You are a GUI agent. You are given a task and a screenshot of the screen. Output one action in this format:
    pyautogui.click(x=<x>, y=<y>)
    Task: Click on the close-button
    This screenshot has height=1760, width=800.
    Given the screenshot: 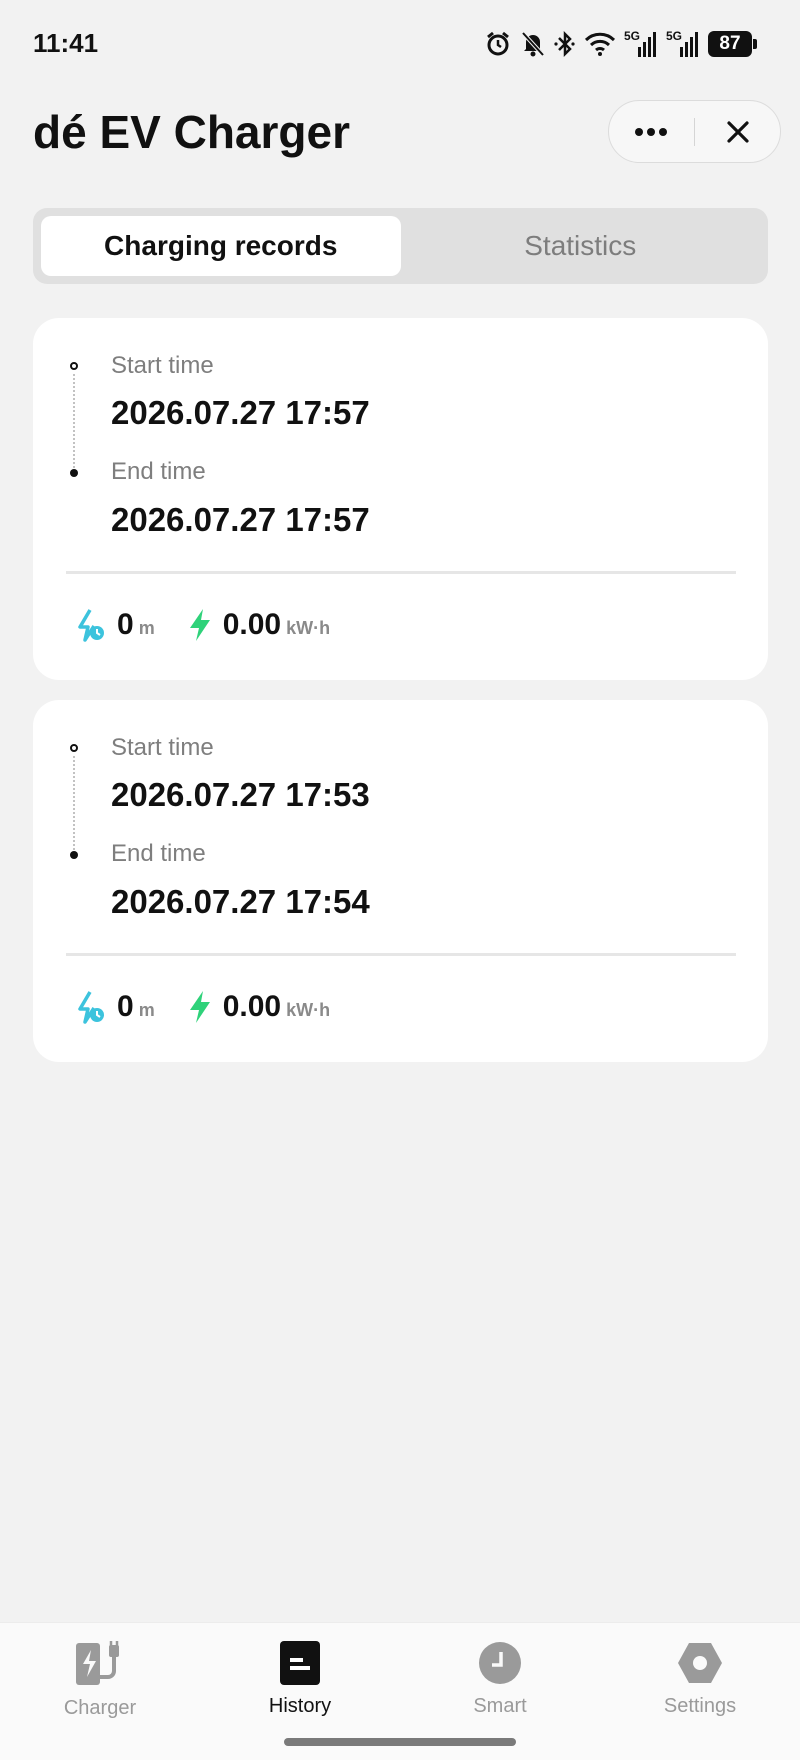 What is the action you would take?
    pyautogui.click(x=737, y=131)
    